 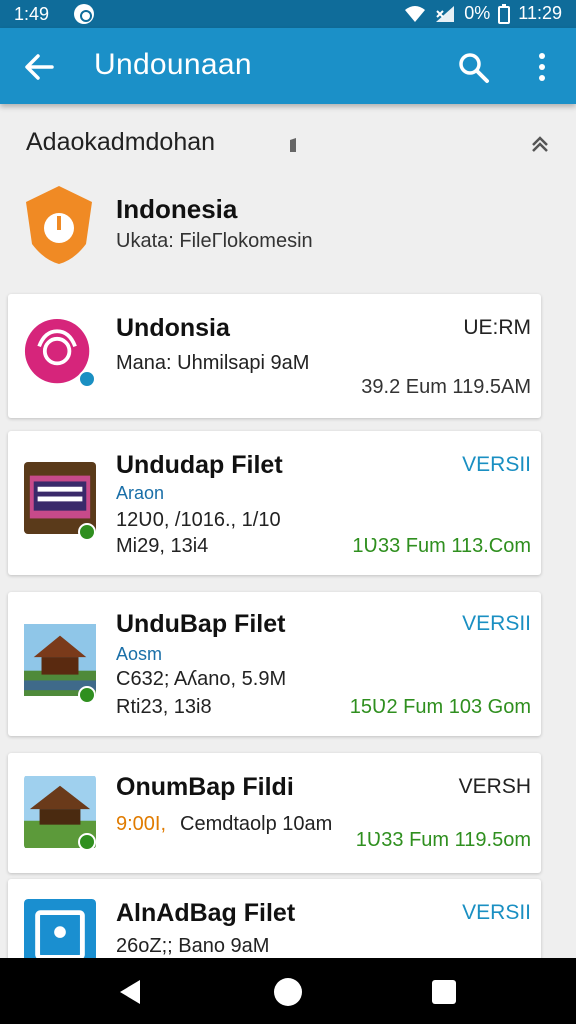 What do you see at coordinates (494, 786) in the screenshot?
I see `item-version: VERSH` at bounding box center [494, 786].